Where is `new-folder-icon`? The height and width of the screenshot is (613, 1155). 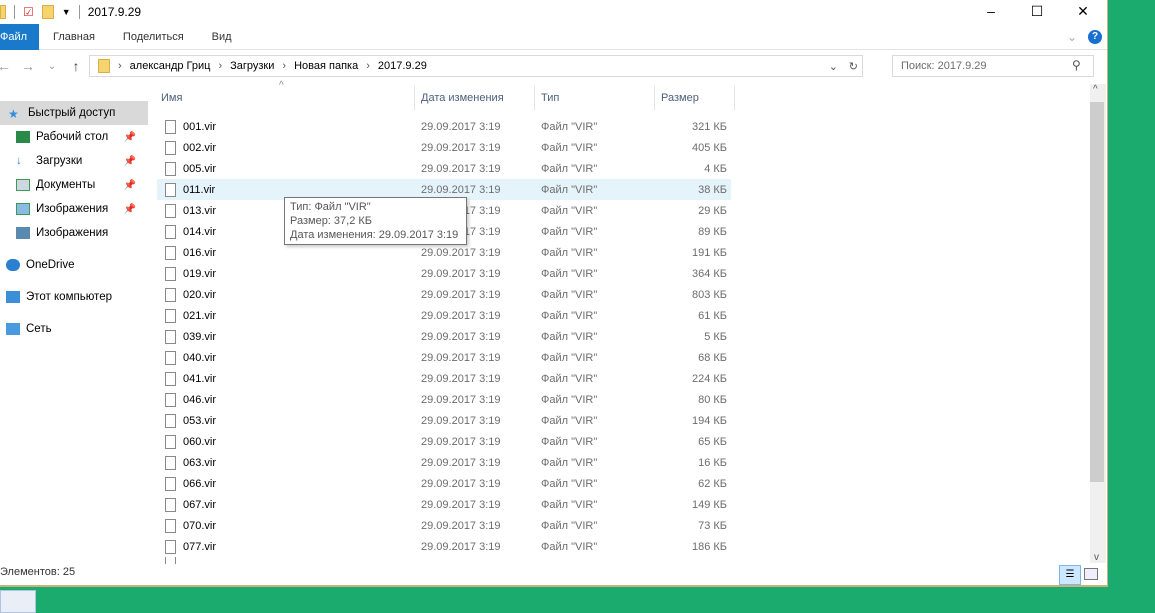 new-folder-icon is located at coordinates (47, 12).